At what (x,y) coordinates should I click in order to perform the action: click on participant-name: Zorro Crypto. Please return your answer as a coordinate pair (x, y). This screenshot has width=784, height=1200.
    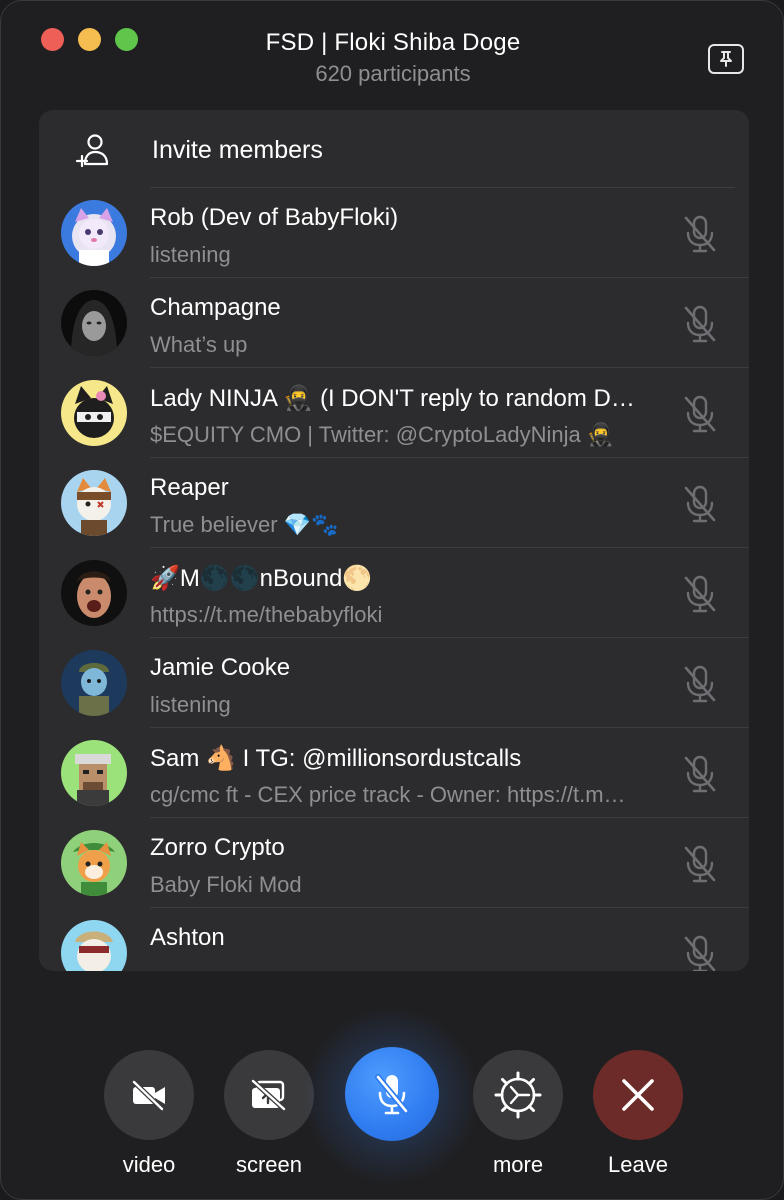
    Looking at the image, I should click on (217, 847).